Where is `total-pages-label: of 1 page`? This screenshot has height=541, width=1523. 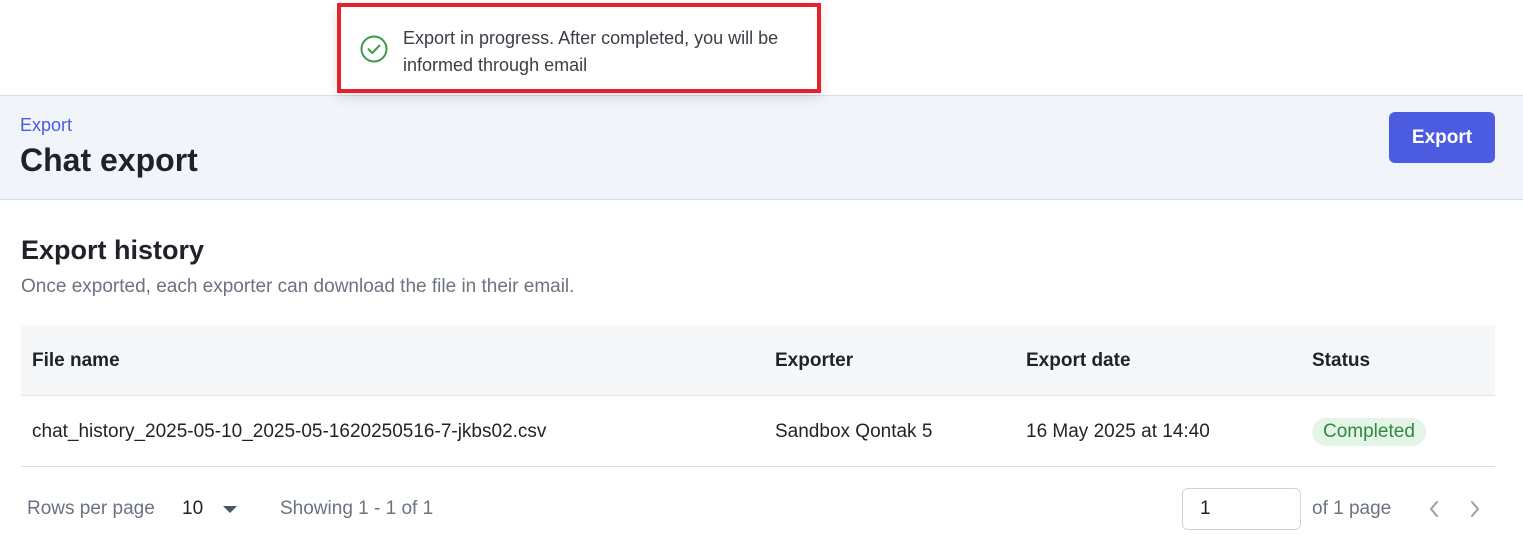
total-pages-label: of 1 page is located at coordinates (1352, 508).